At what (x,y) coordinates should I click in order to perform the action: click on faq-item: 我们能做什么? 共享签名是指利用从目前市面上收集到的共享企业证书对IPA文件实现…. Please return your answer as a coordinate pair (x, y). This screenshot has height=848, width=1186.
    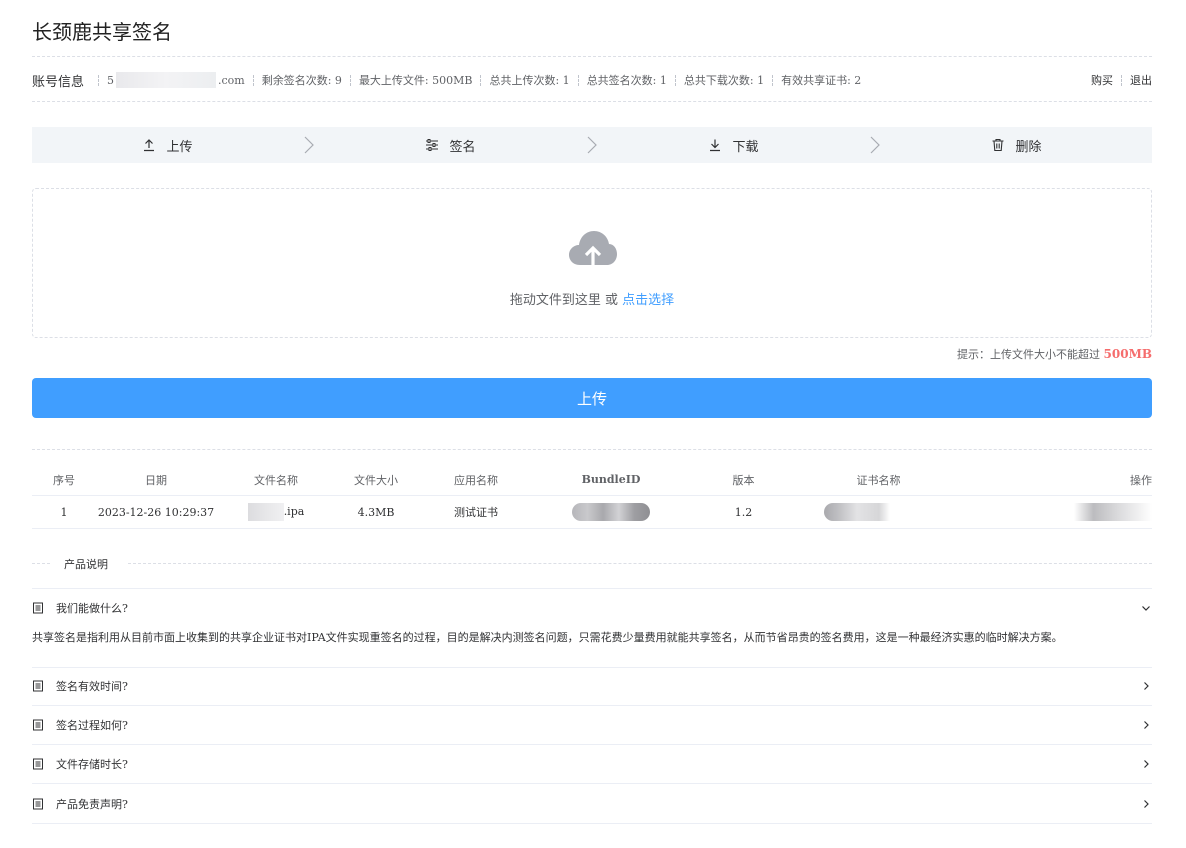
    Looking at the image, I should click on (592, 628).